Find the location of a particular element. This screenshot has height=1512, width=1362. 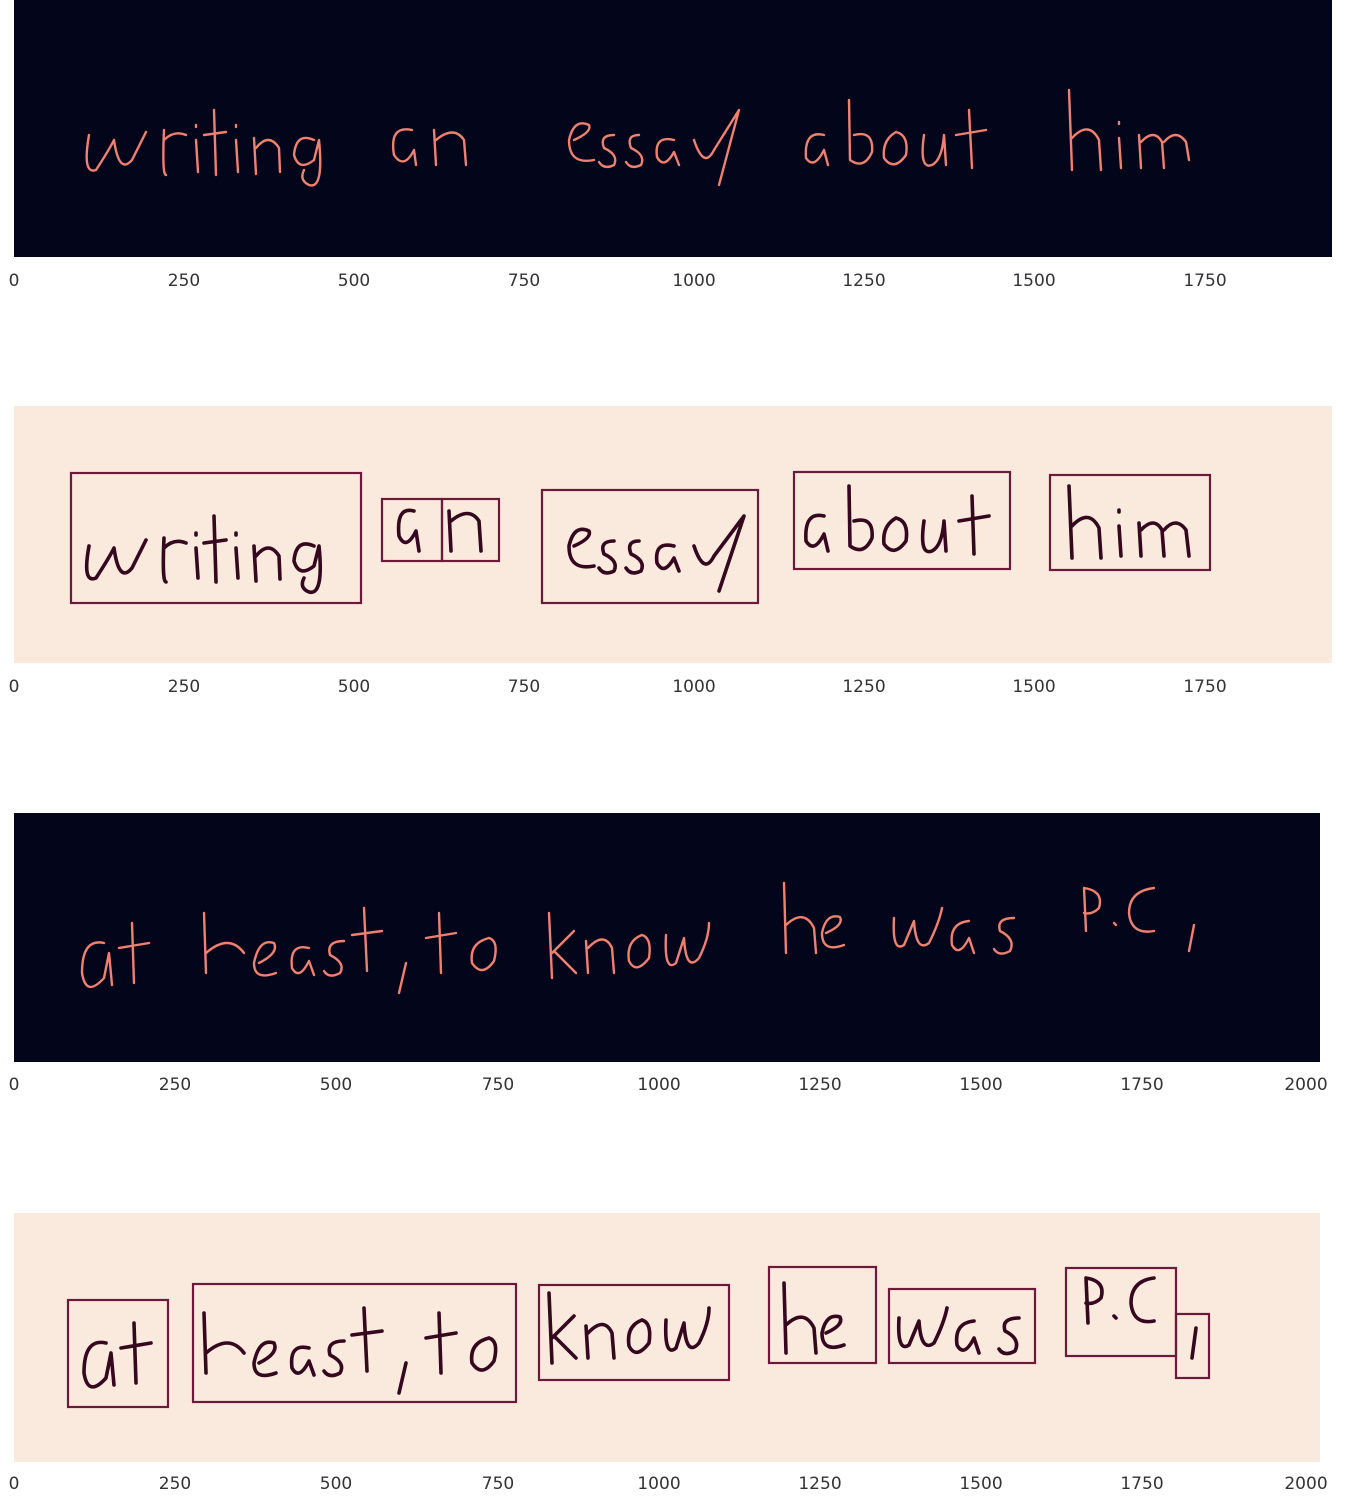

x-axis-ticks-2: 0 250 500 750 1000 1250 1500 1750 is located at coordinates (681, 689).